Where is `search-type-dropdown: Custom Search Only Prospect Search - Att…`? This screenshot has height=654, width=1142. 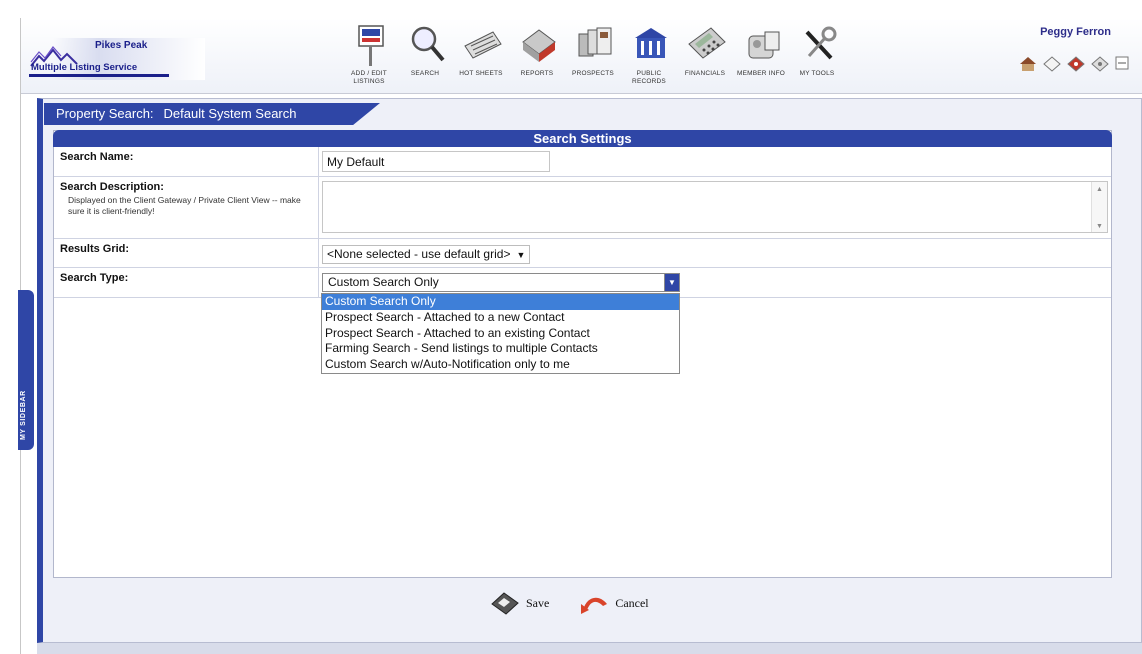 search-type-dropdown: Custom Search Only Prospect Search - Att… is located at coordinates (500, 333).